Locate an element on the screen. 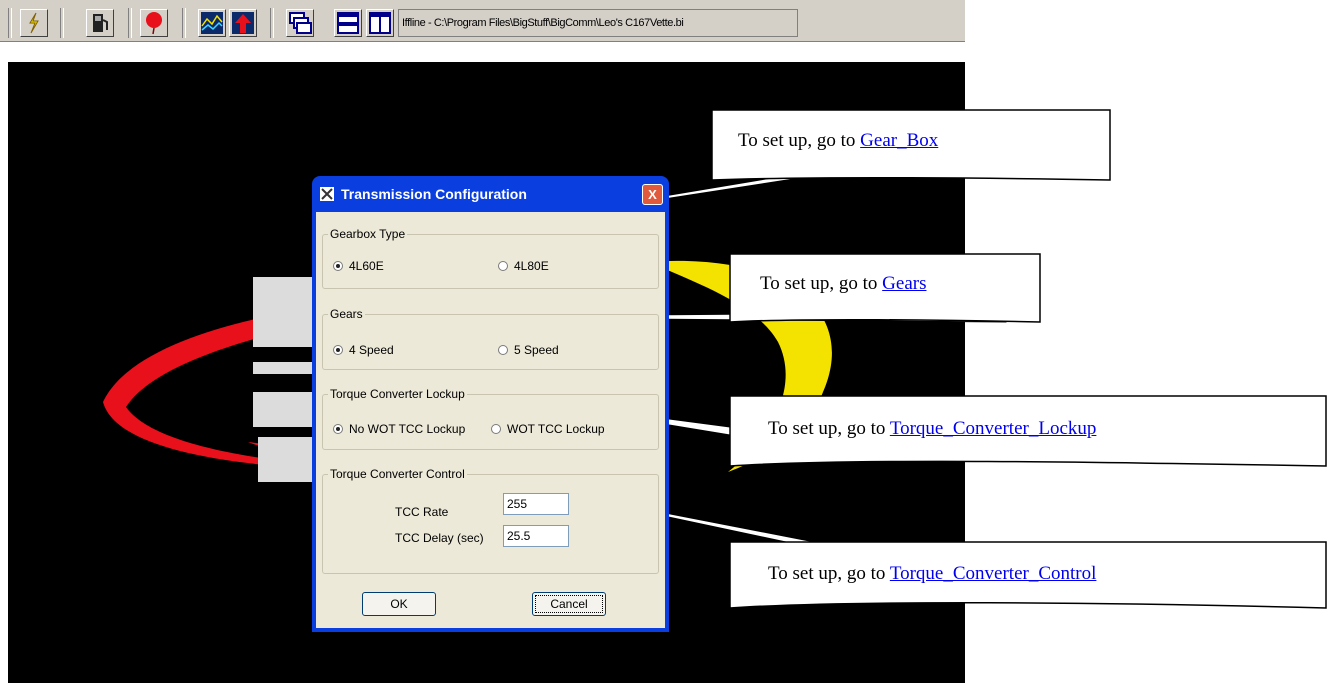 The image size is (1331, 683). radio-5-speed: 5 Speed is located at coordinates (528, 350).